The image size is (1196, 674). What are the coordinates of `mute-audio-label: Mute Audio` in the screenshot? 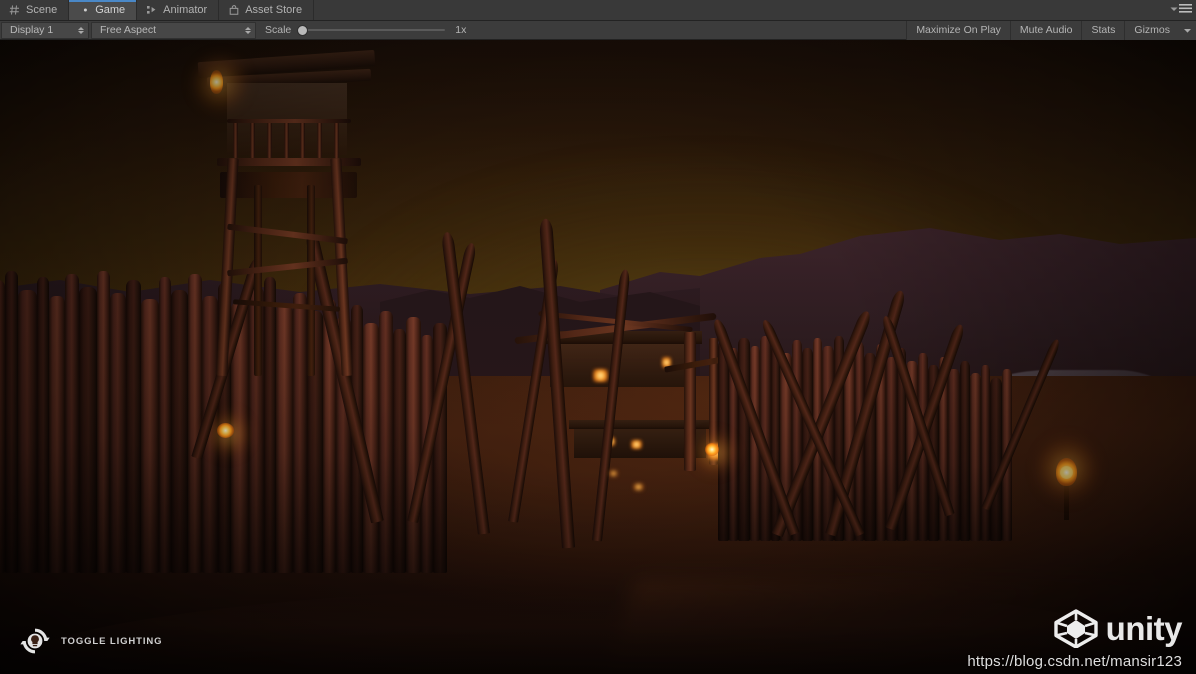 It's located at (1046, 30).